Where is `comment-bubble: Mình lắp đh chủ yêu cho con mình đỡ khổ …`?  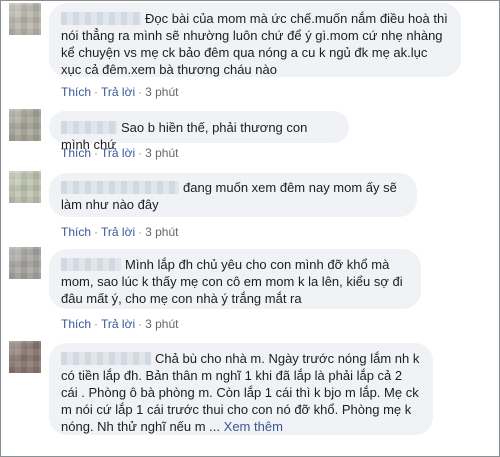 comment-bubble: Mình lắp đh chủ yêu cho con mình đỡ khổ … is located at coordinates (235, 279).